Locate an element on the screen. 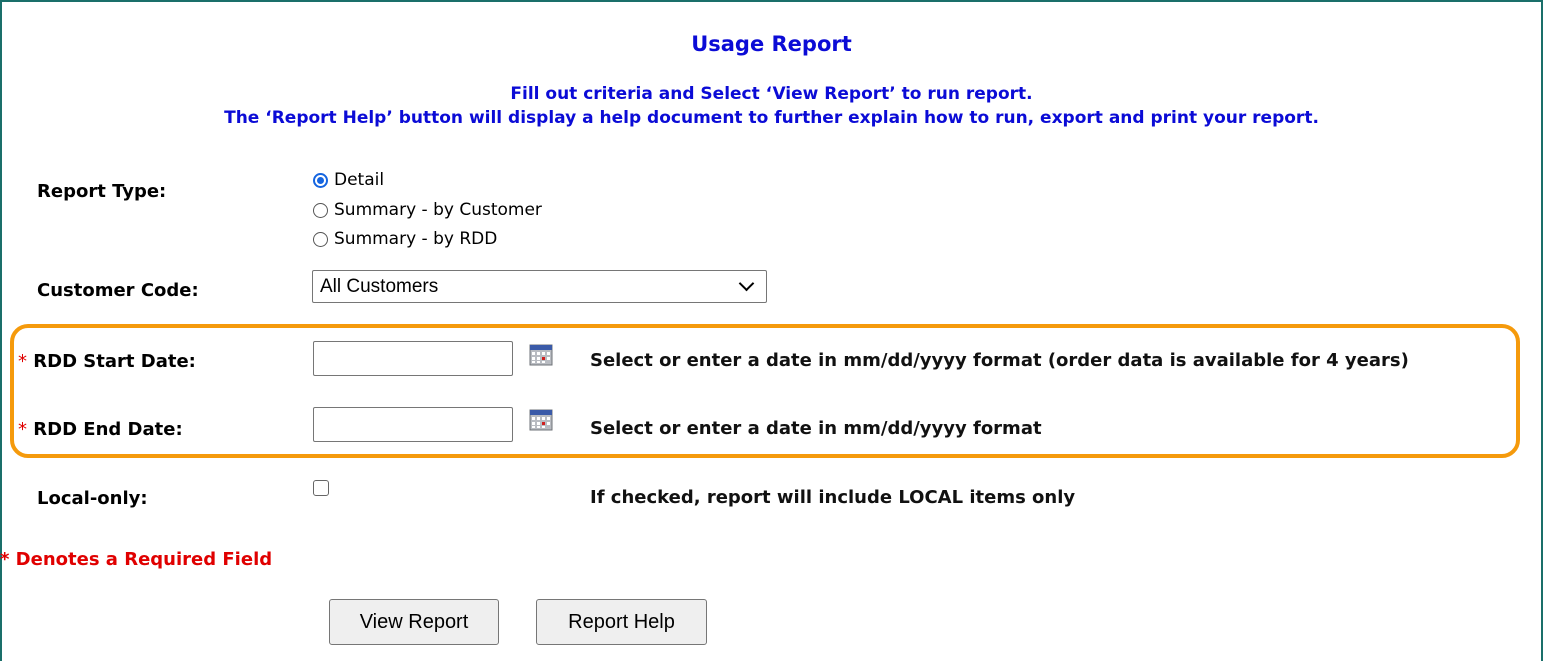 This screenshot has width=1543, height=661. chevron-down-icon is located at coordinates (746, 283).